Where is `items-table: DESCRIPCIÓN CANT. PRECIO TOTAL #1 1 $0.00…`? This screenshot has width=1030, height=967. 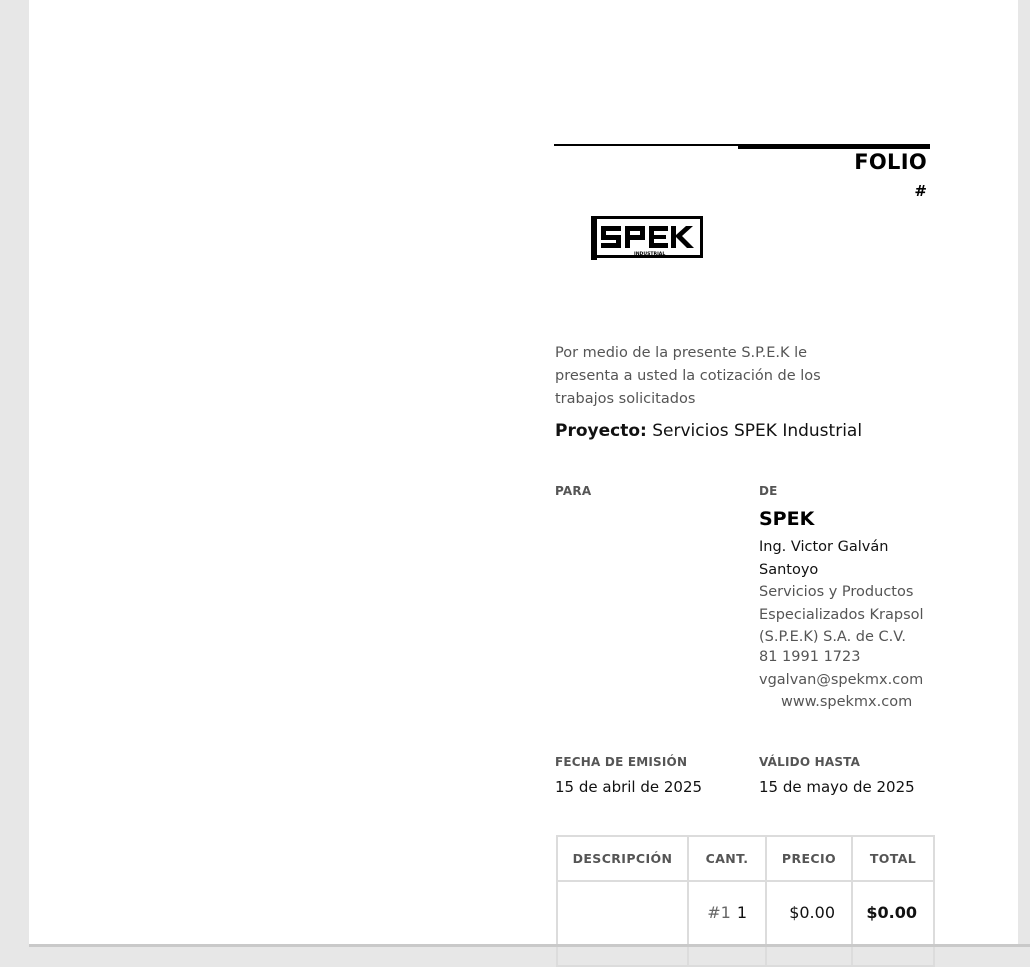
items-table: DESCRIPCIÓN CANT. PRECIO TOTAL #1 1 $0.00… is located at coordinates (745, 901).